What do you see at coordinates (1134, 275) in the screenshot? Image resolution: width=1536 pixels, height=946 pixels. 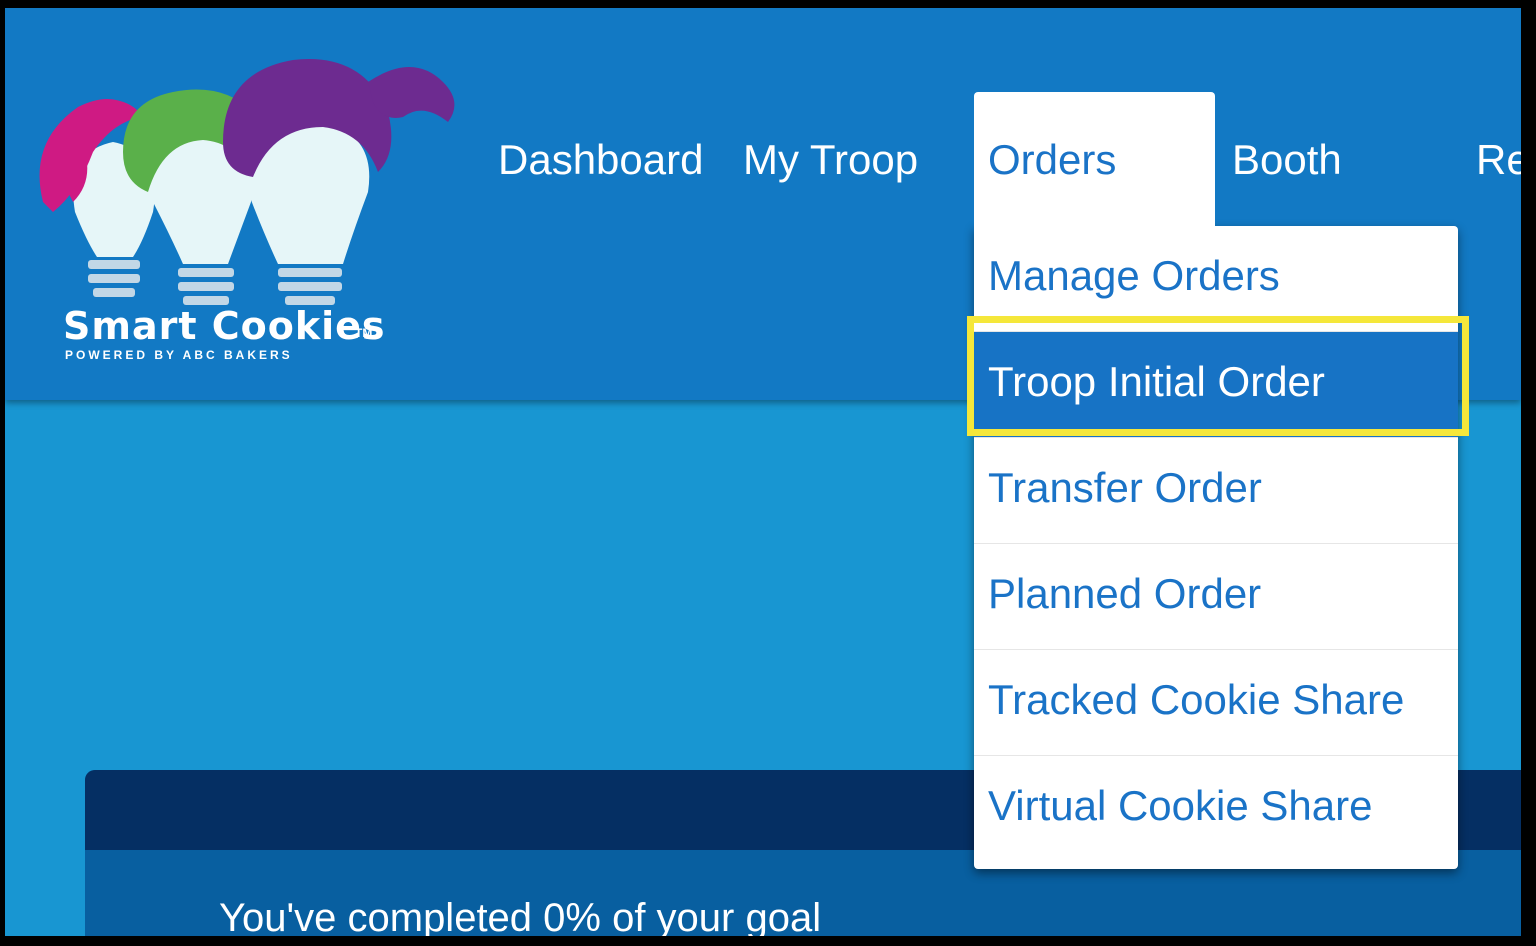 I see `menu-item-label: Manage Orders` at bounding box center [1134, 275].